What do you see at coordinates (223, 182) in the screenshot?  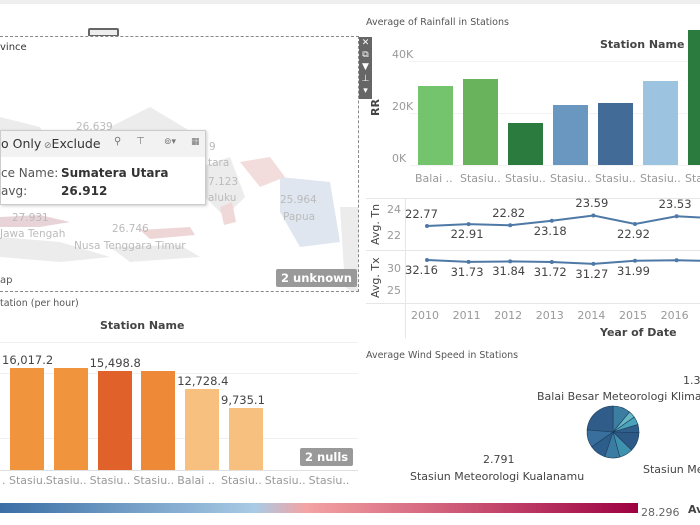 I see `map-label: 7.123` at bounding box center [223, 182].